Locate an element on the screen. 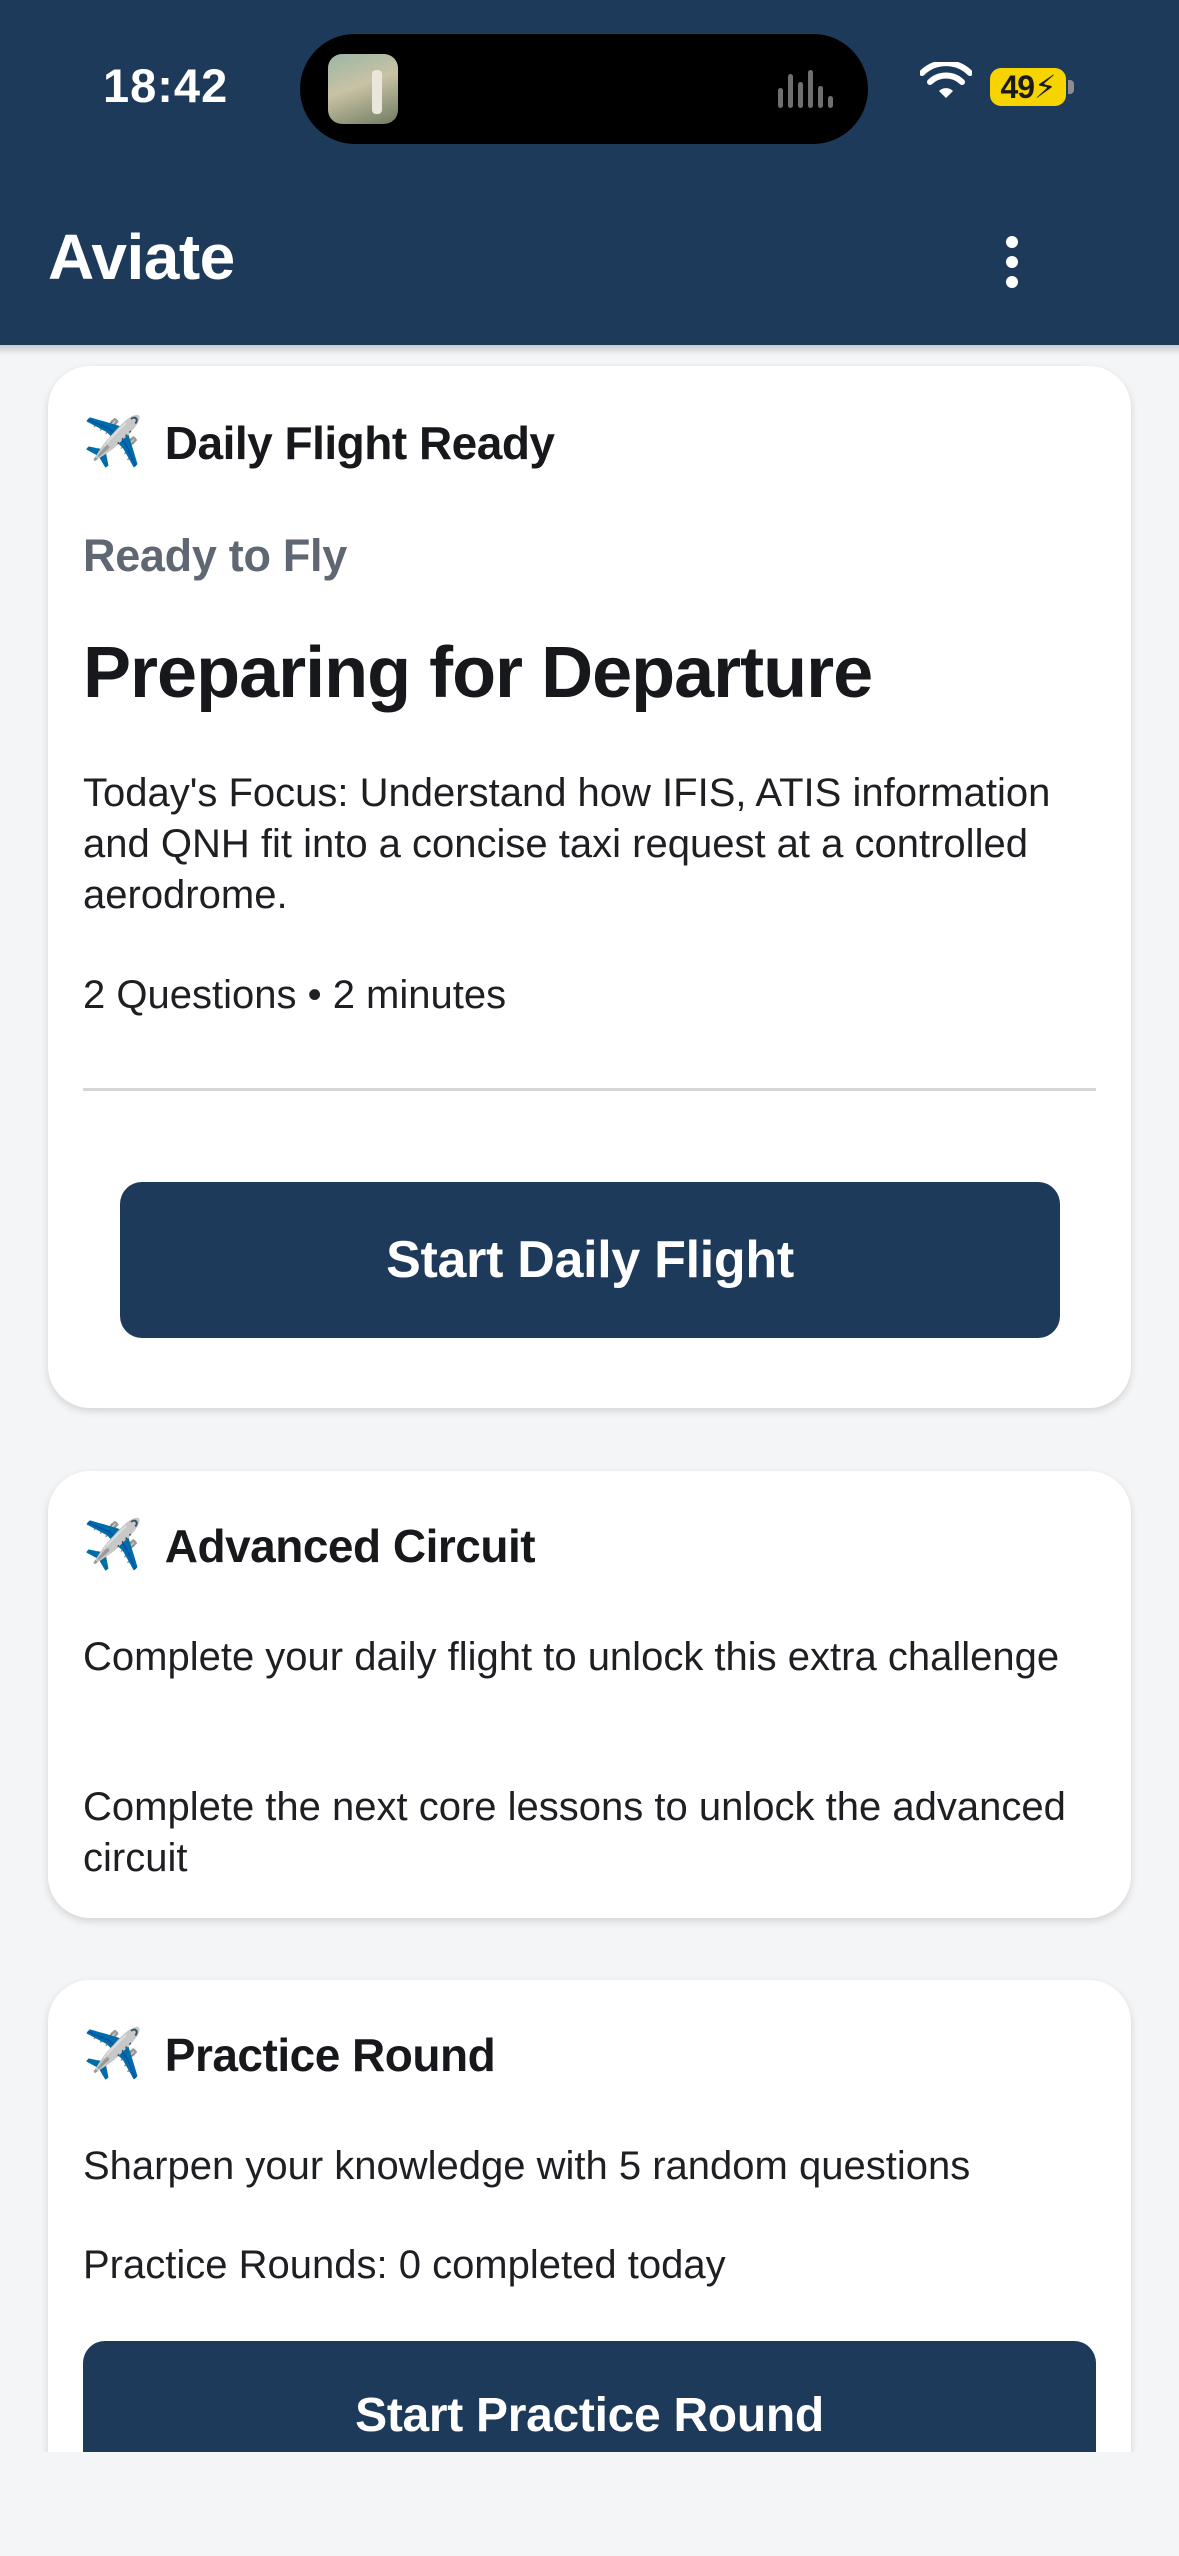 The image size is (1179, 2556). flight-meta: 2 Questions • 2 minutes is located at coordinates (295, 995).